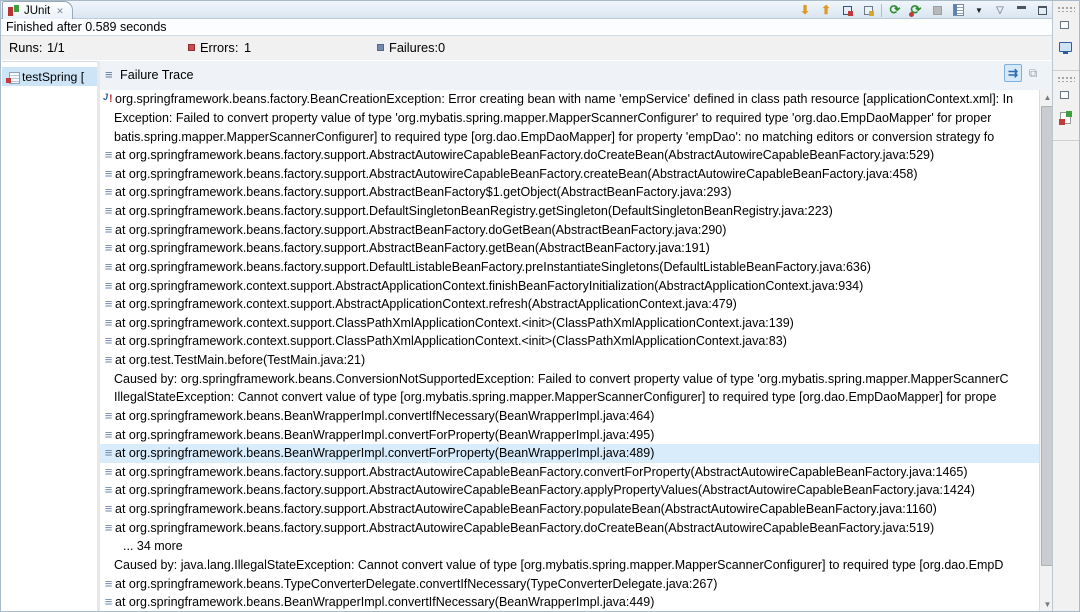 The height and width of the screenshot is (612, 1080). I want to click on console-view-button, so click(1066, 48).